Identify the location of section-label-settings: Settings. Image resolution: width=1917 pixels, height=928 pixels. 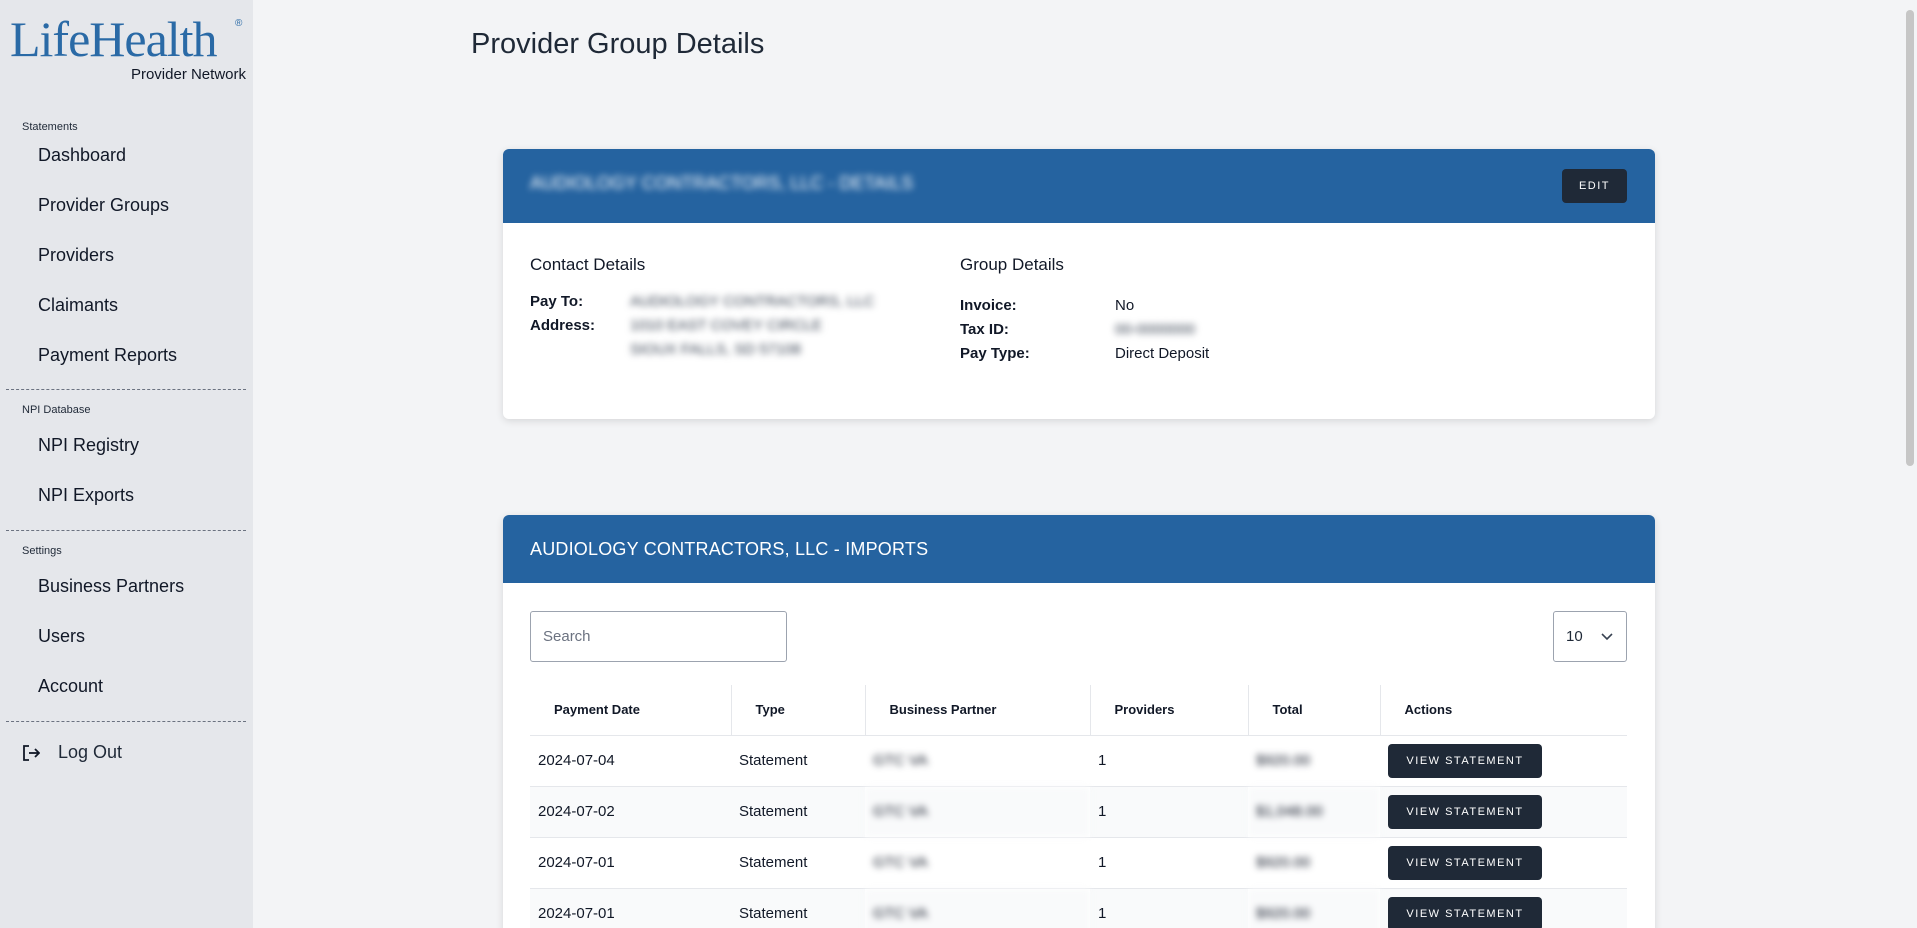
(42, 551).